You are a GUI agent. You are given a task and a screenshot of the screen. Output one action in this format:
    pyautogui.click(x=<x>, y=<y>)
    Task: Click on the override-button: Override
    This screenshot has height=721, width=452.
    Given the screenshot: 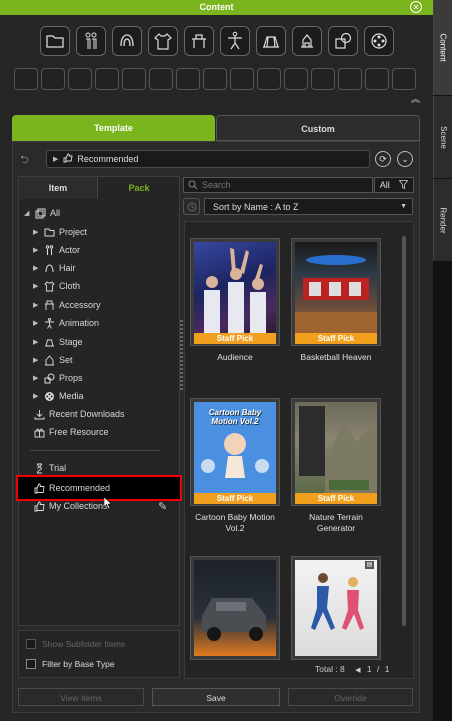 What is the action you would take?
    pyautogui.click(x=350, y=697)
    